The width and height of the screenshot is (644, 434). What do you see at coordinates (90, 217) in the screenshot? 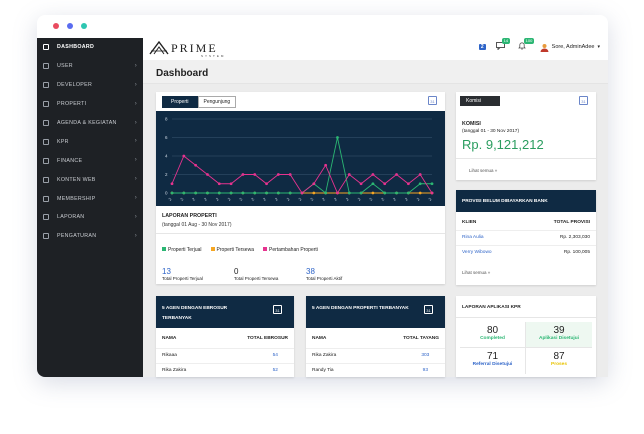
I see `sidebar-item-laporan: LAPORAN ›` at bounding box center [90, 217].